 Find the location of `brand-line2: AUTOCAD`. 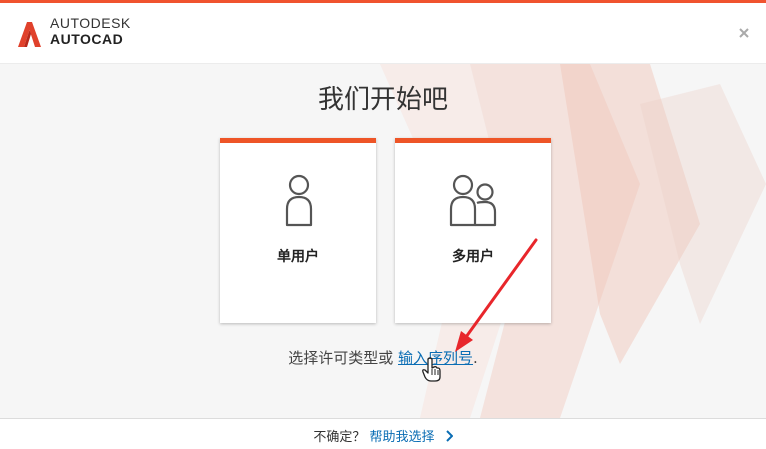

brand-line2: AUTOCAD is located at coordinates (87, 39).